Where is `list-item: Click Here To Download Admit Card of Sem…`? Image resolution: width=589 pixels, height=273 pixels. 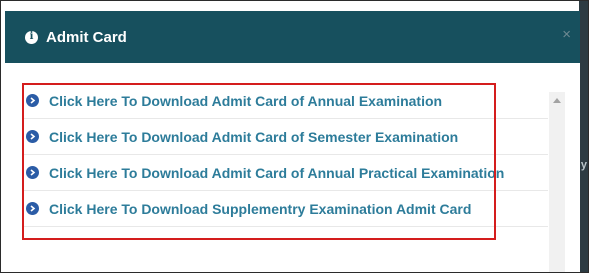 list-item: Click Here To Download Admit Card of Sem… is located at coordinates (285, 137).